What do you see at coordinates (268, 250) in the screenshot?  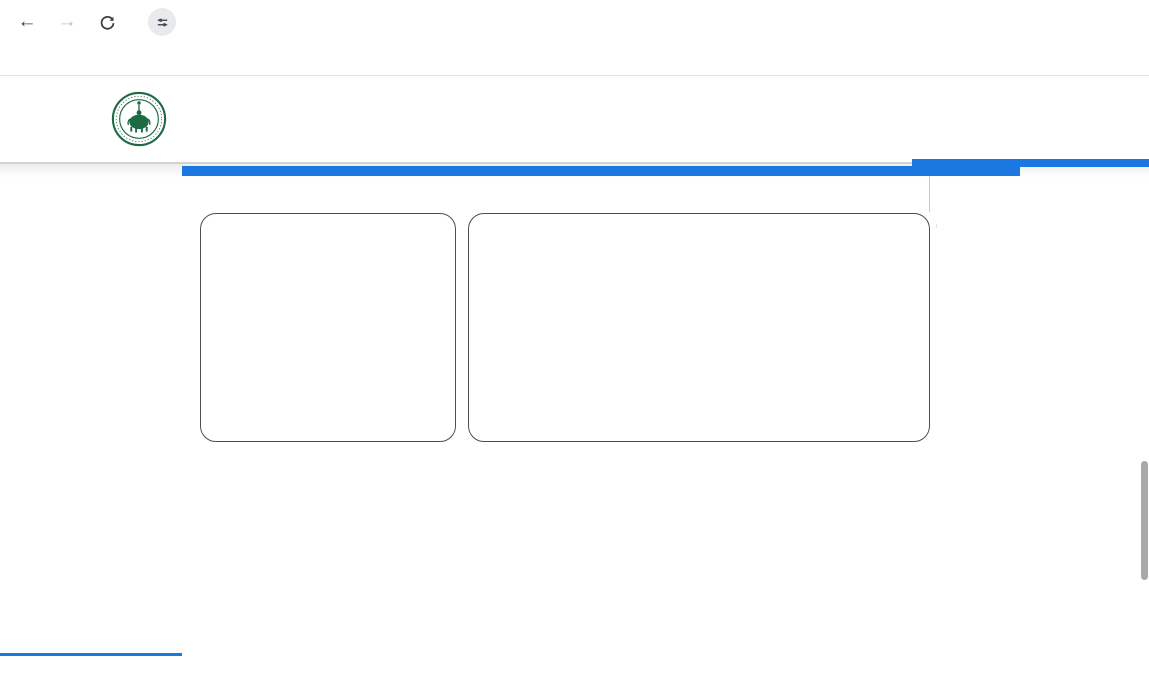 I see `sakk-card-title` at bounding box center [268, 250].